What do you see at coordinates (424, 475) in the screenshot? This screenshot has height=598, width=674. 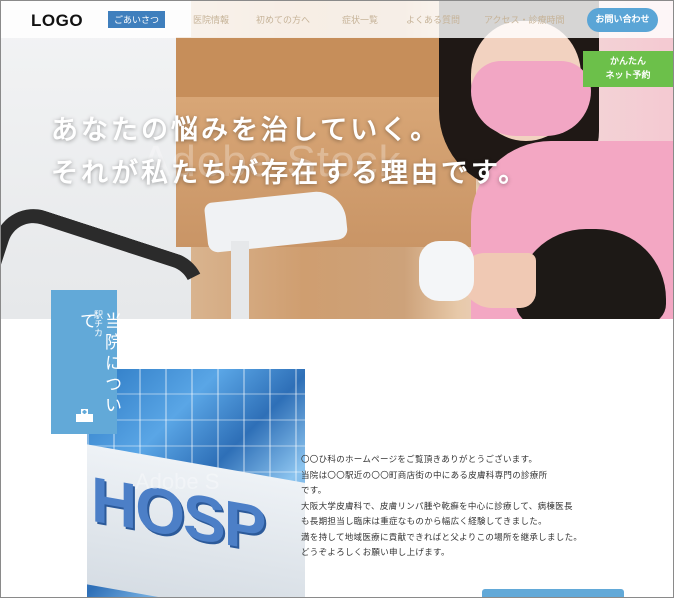 I see `intro-line-2: 当院は〇〇駅近の〇〇町商店街の中にある皮膚科専門の診療所` at bounding box center [424, 475].